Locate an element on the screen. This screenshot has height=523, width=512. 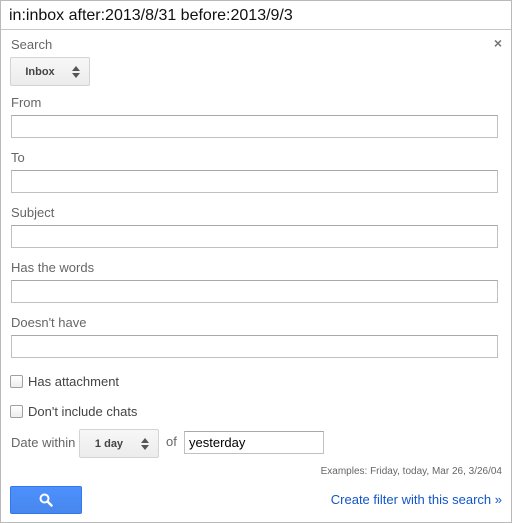
doesnt-have-label: Doesn't have is located at coordinates (49, 322).